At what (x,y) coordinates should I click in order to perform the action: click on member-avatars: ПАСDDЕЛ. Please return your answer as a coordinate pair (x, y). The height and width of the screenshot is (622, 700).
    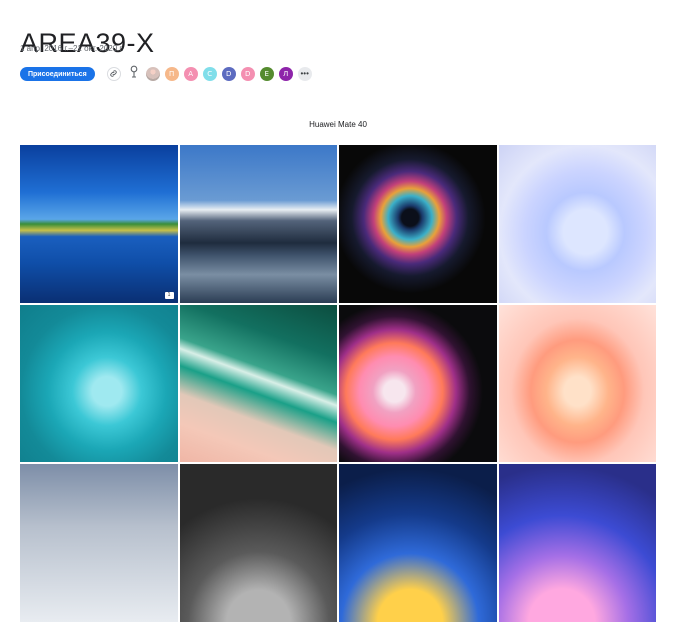
    Looking at the image, I should click on (217, 74).